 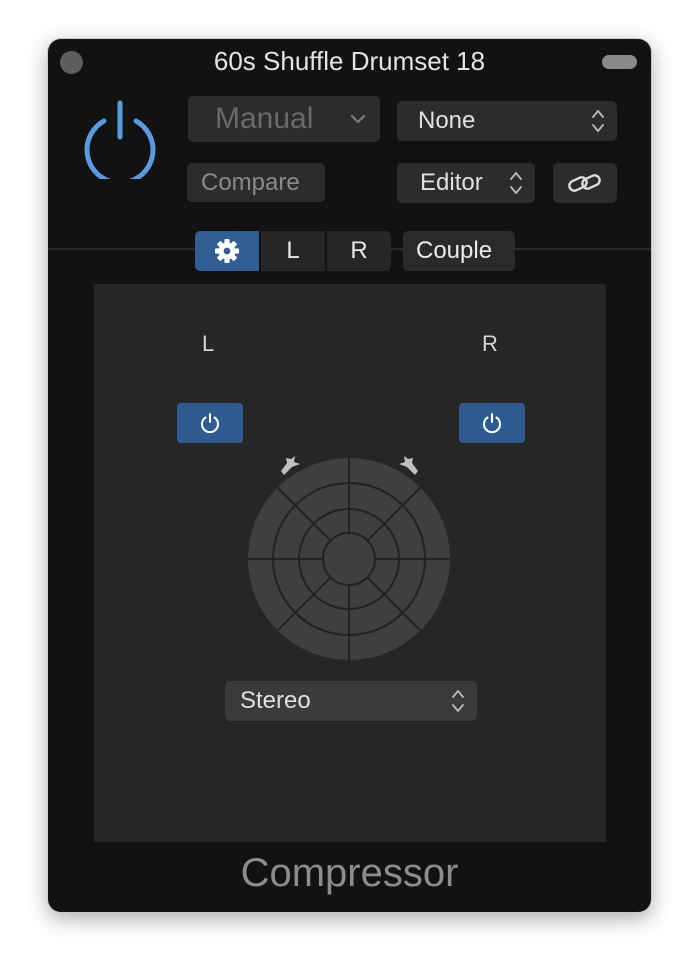 I want to click on plugin-power-icon, so click(x=120, y=139).